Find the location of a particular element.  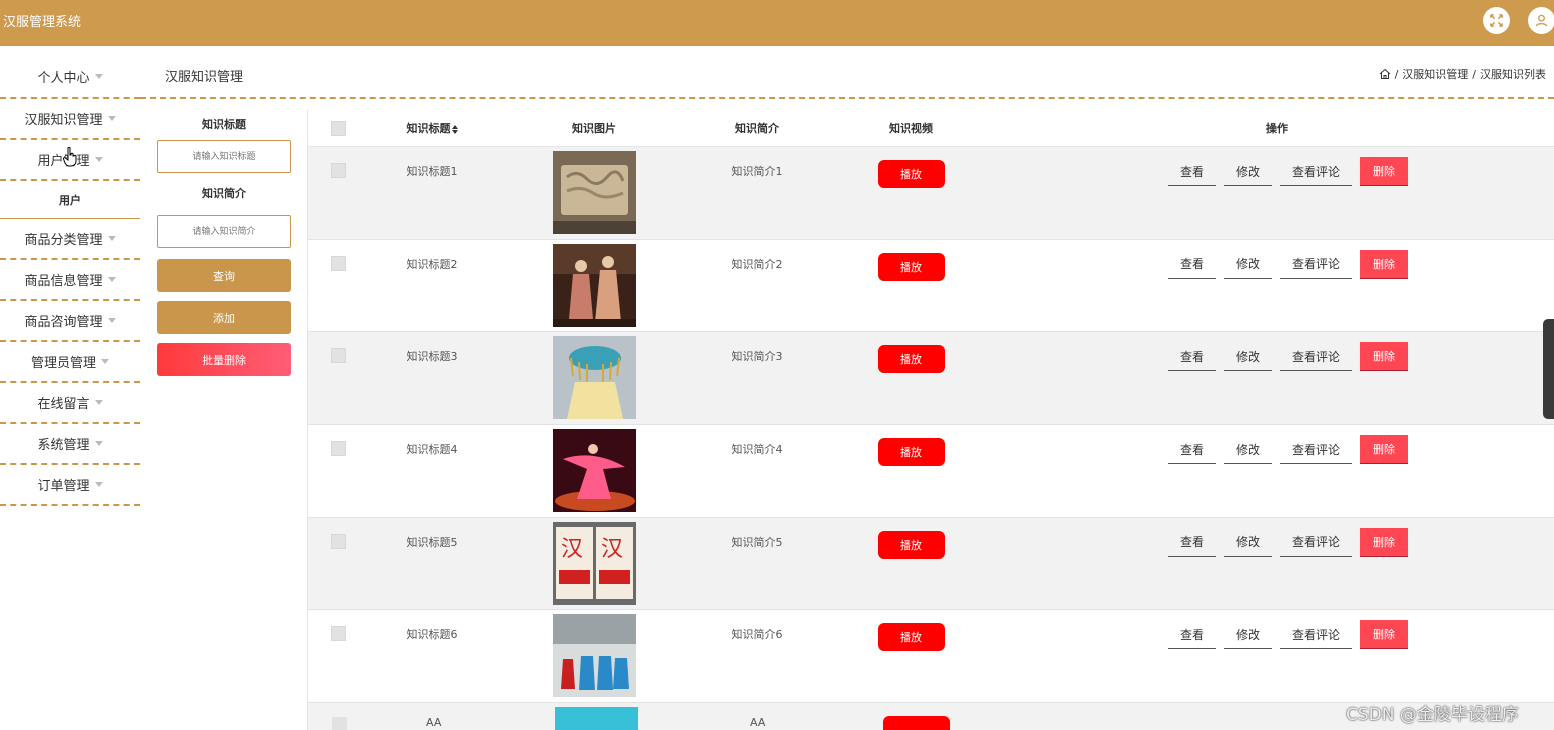

batch-delete-button: 批量删除 is located at coordinates (224, 359).